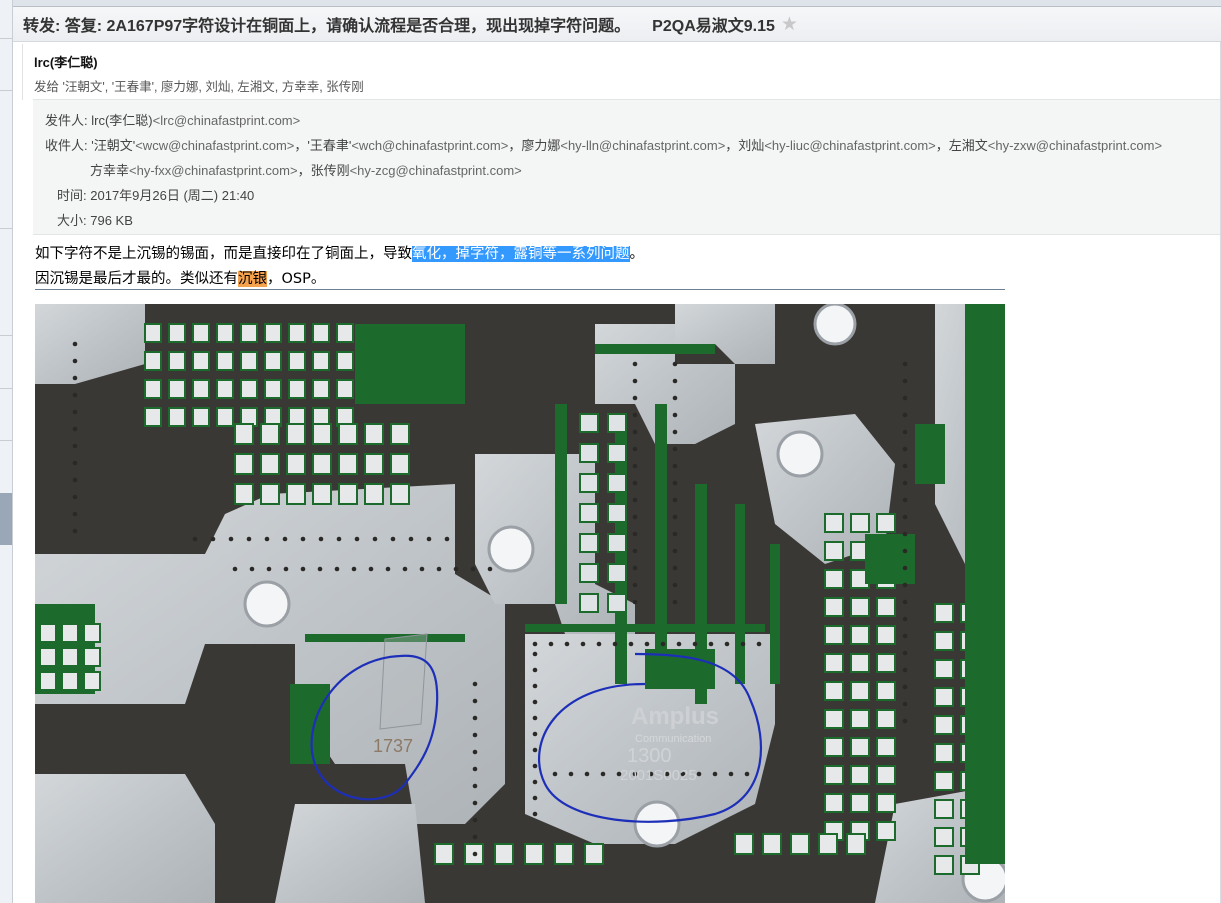  Describe the element at coordinates (227, 120) in the screenshot. I see `from-address: <lrc@chinafastprint.com>` at that location.